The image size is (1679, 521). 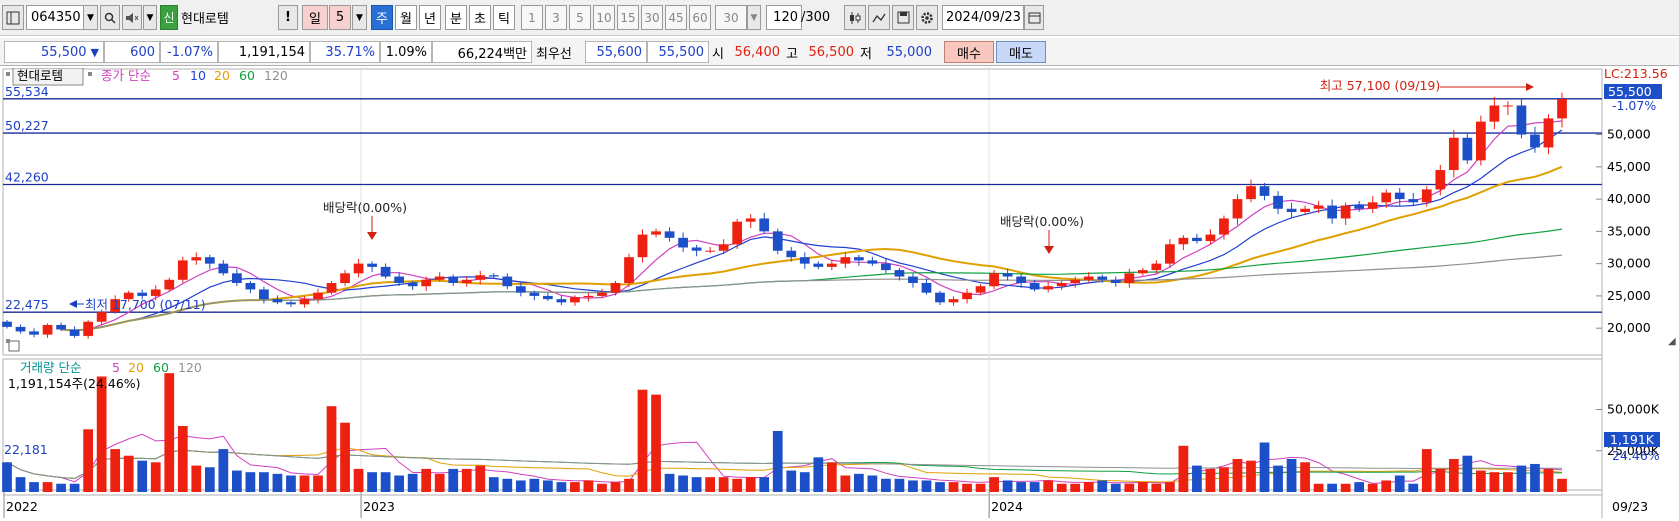 What do you see at coordinates (532, 17) in the screenshot?
I see `interval-1: 1` at bounding box center [532, 17].